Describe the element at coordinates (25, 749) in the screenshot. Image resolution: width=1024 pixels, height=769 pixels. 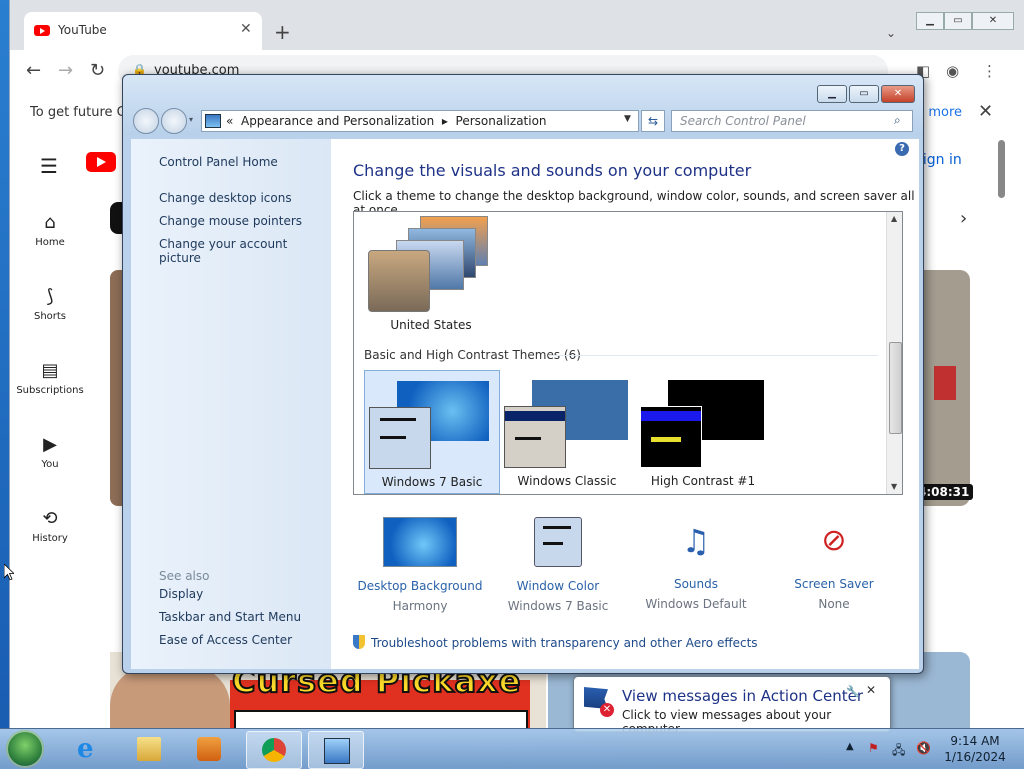
I see `start-button` at that location.